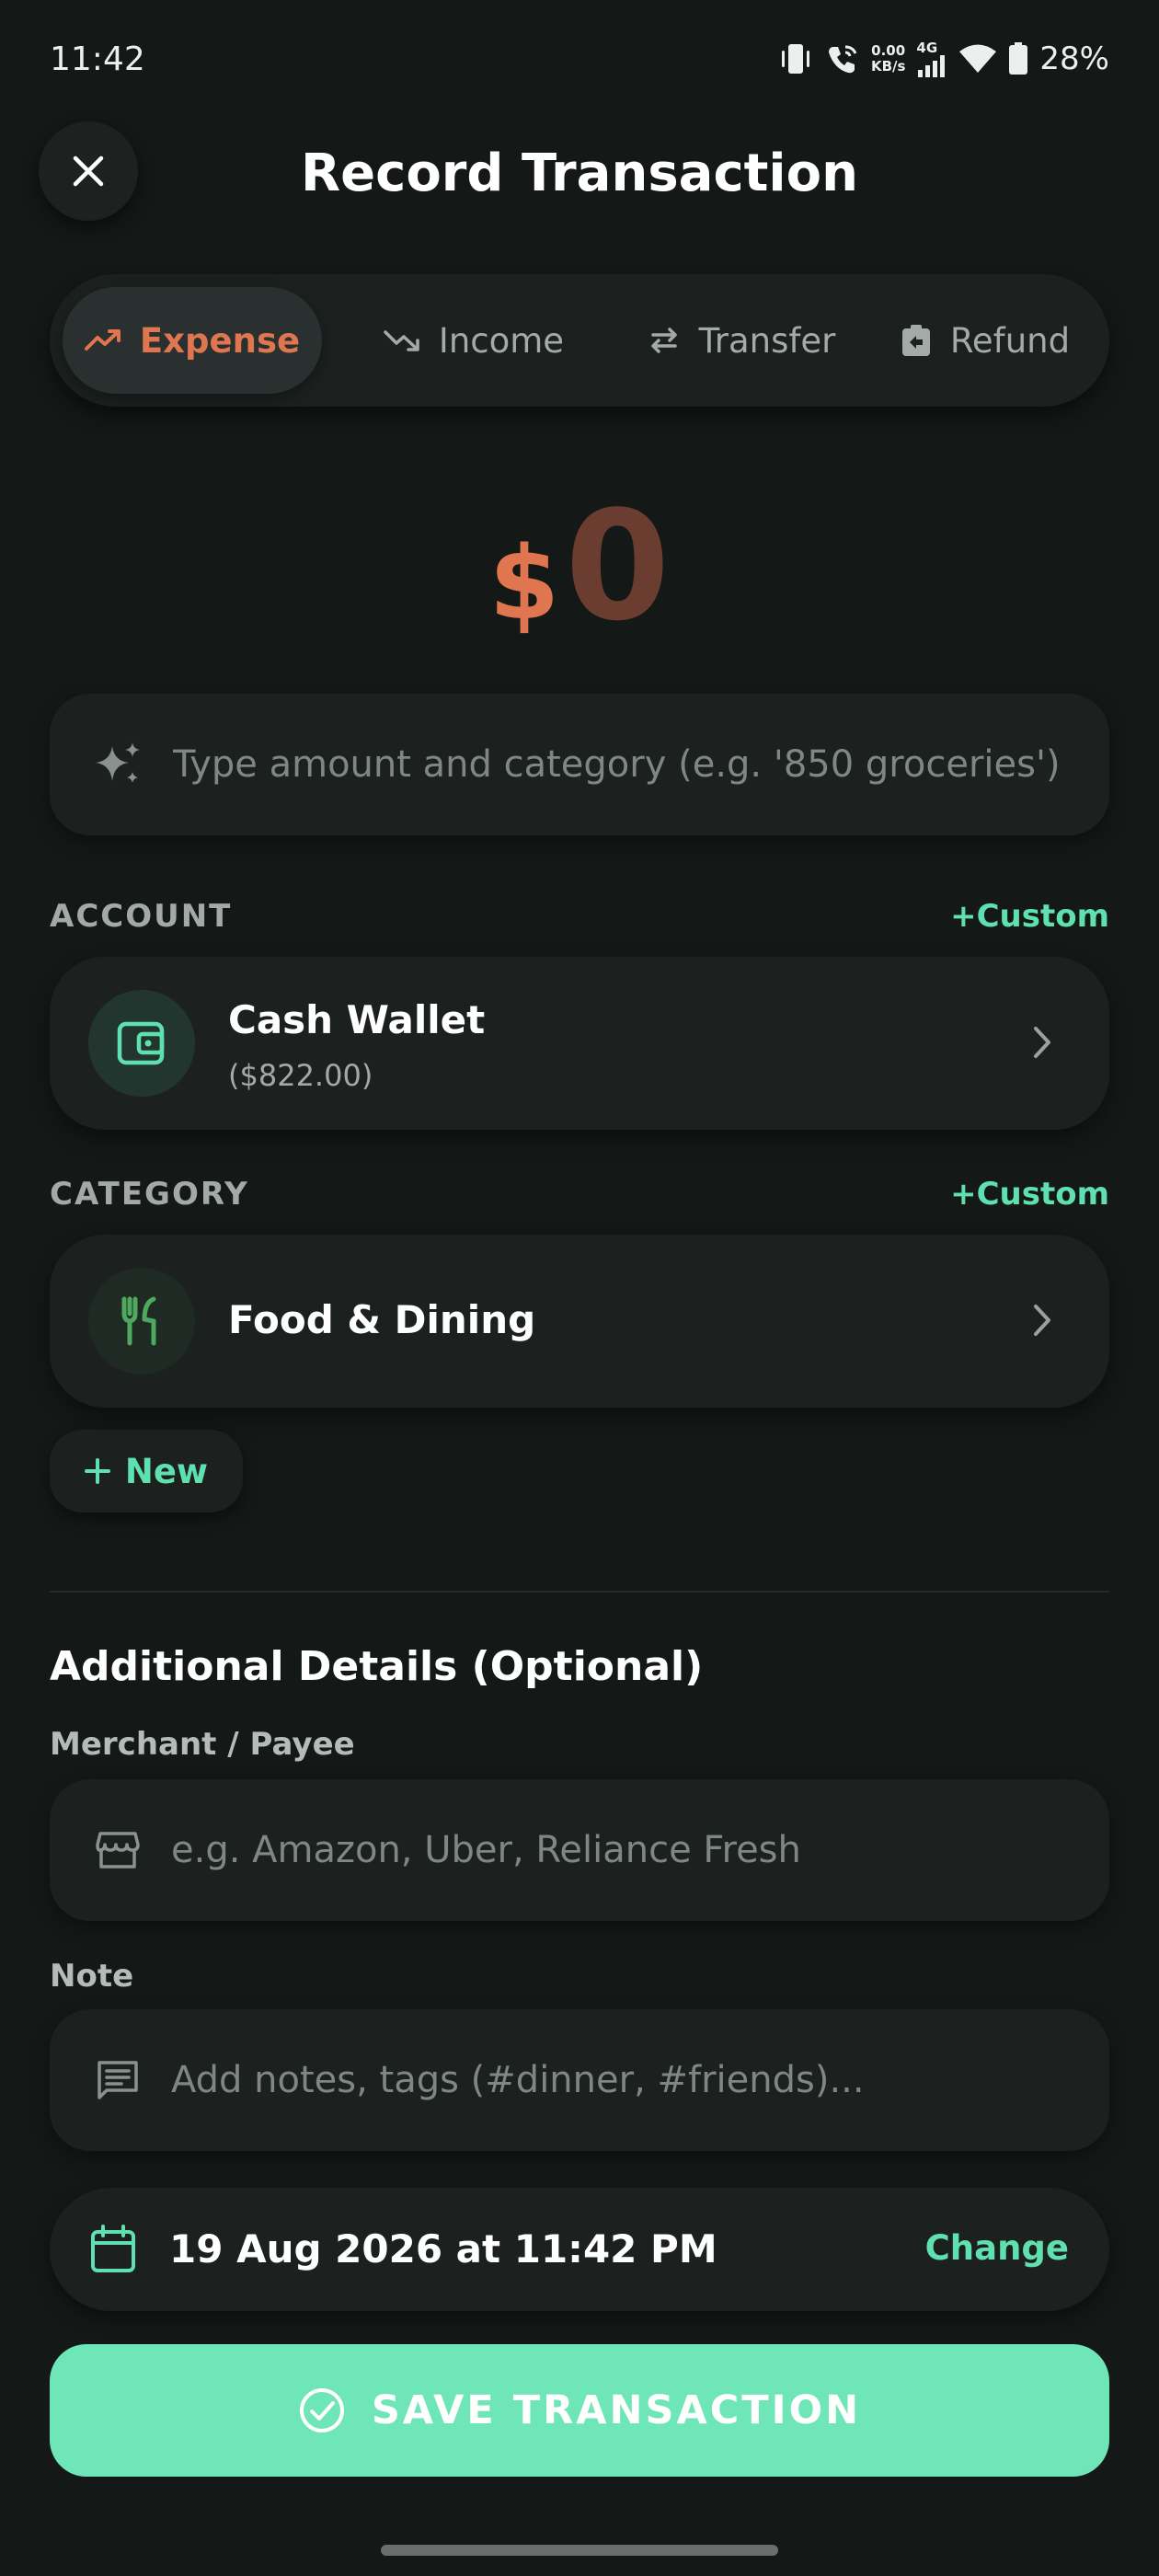  What do you see at coordinates (579, 1592) in the screenshot?
I see `divider` at bounding box center [579, 1592].